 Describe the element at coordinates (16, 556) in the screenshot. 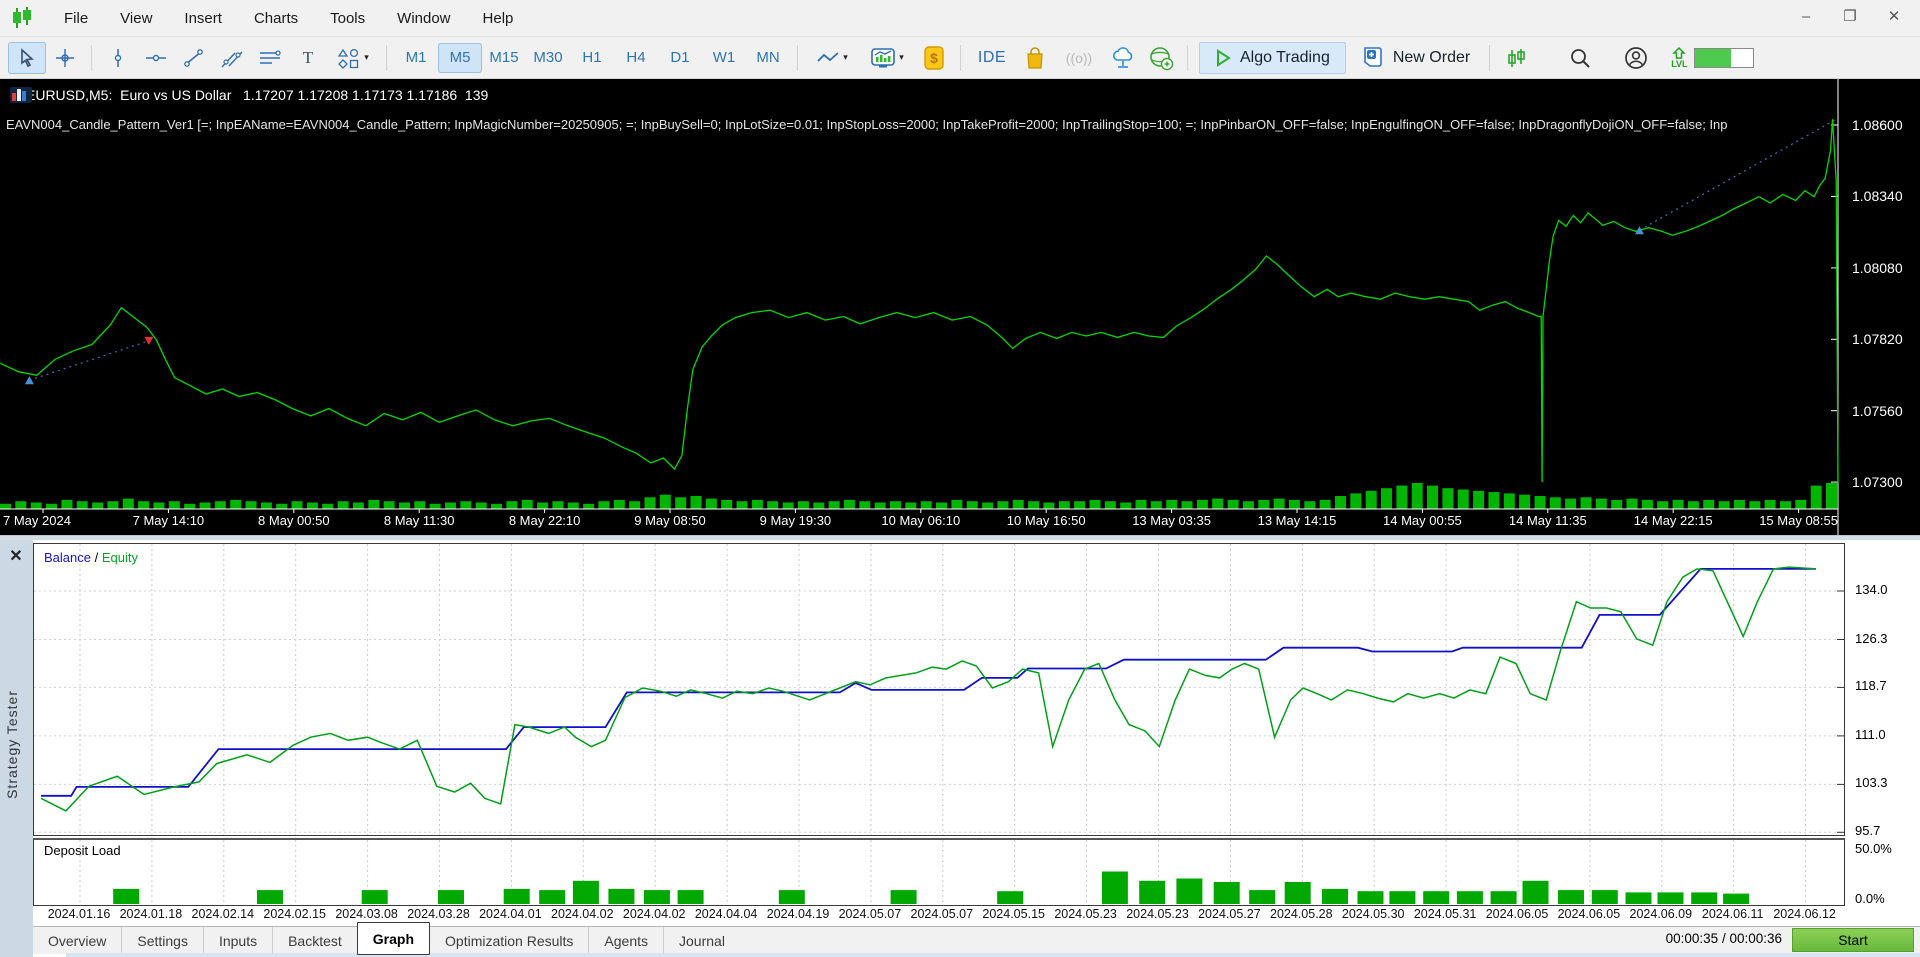

I see `tester-close-icon: ✕` at that location.